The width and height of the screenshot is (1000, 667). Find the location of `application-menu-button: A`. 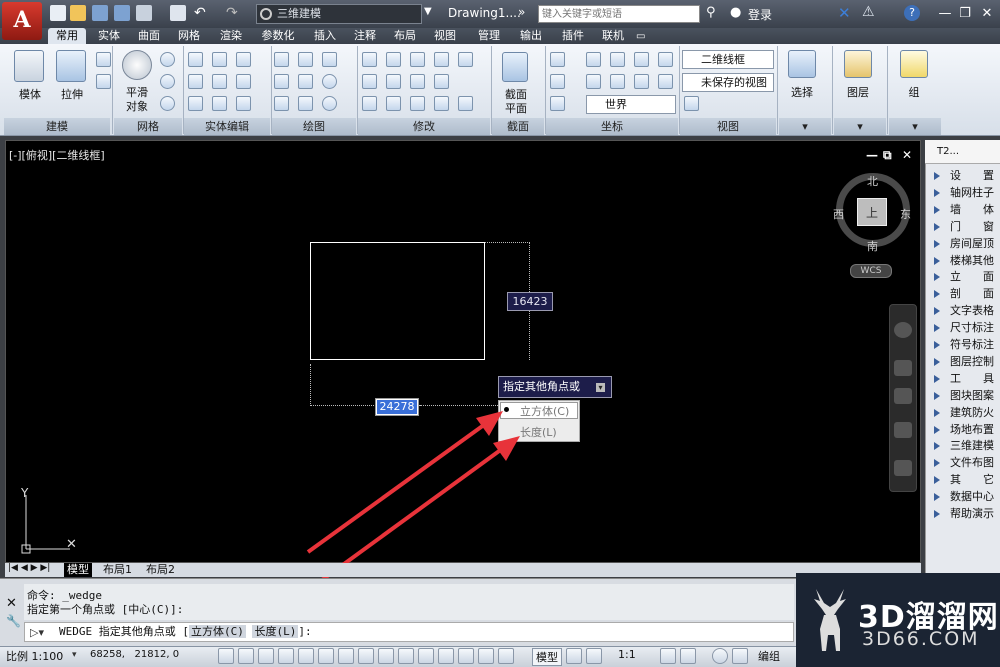

application-menu-button: A is located at coordinates (22, 21).